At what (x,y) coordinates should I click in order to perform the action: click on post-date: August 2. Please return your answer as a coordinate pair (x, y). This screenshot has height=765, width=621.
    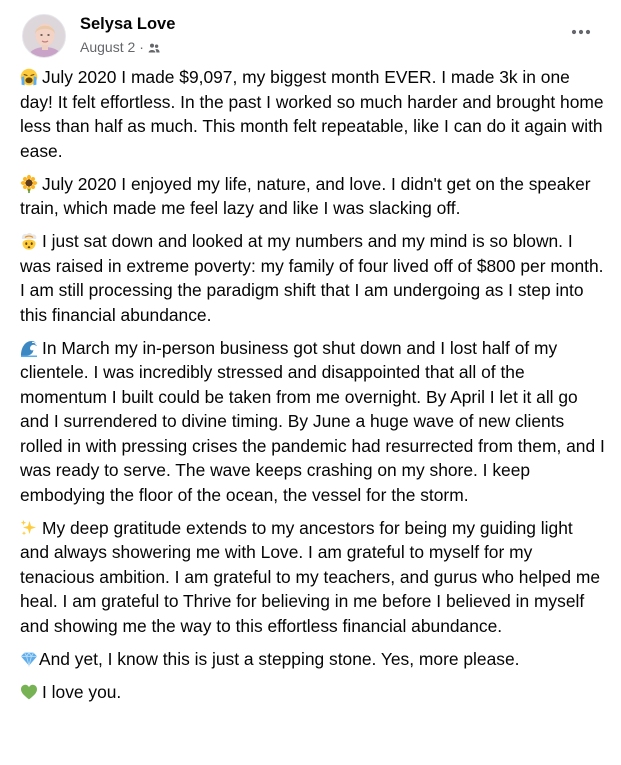
    Looking at the image, I should click on (107, 47).